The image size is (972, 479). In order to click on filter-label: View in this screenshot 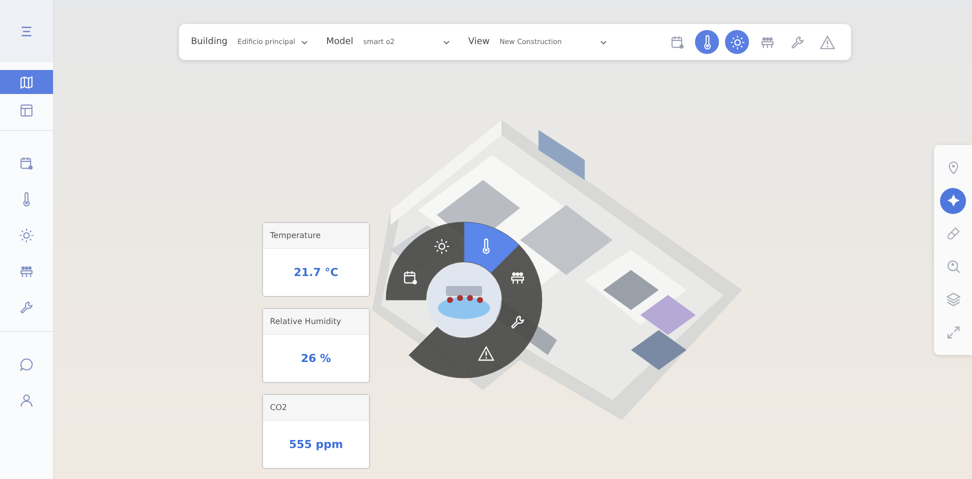, I will do `click(479, 42)`.